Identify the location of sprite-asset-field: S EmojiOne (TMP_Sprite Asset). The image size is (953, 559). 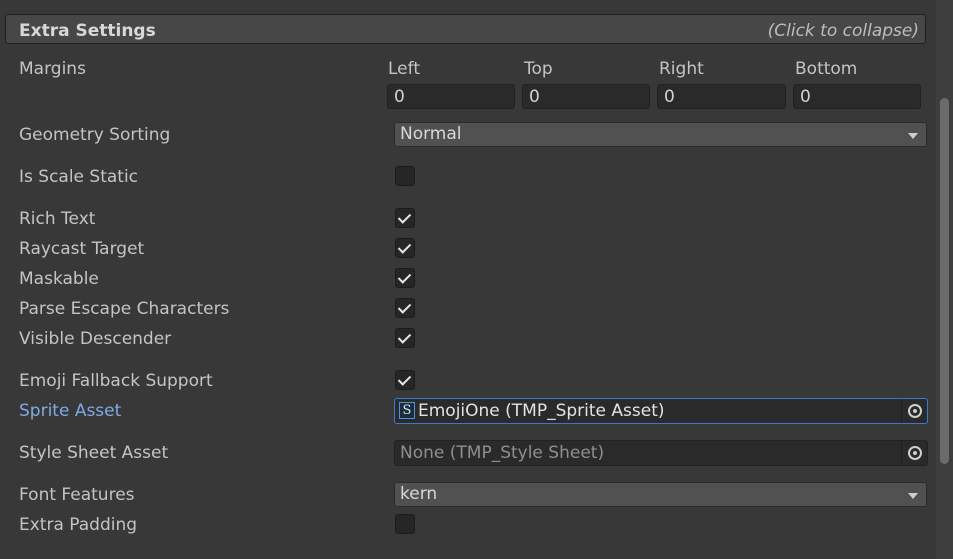
(661, 411).